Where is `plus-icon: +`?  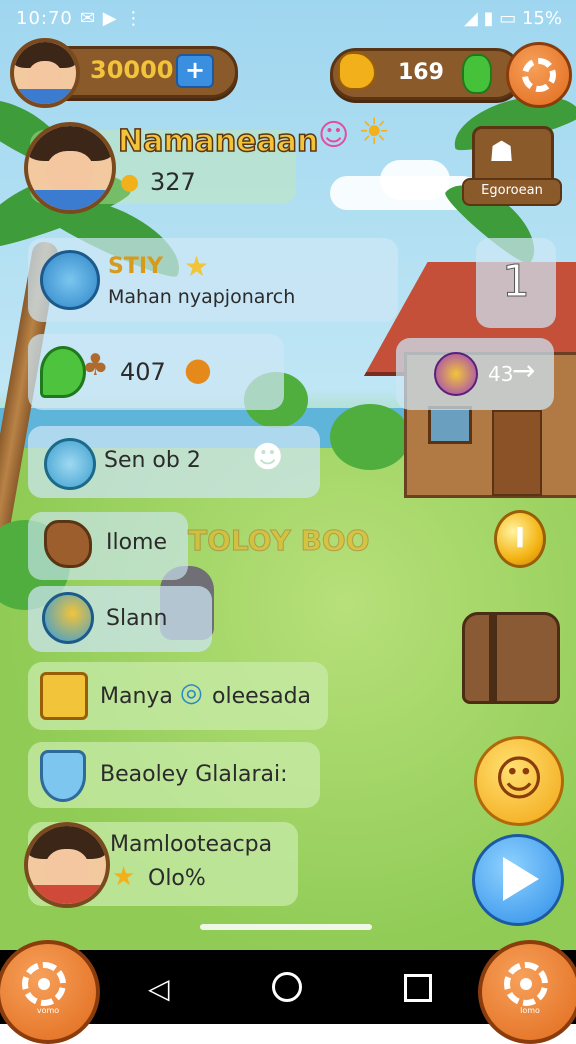
plus-icon: + is located at coordinates (195, 70).